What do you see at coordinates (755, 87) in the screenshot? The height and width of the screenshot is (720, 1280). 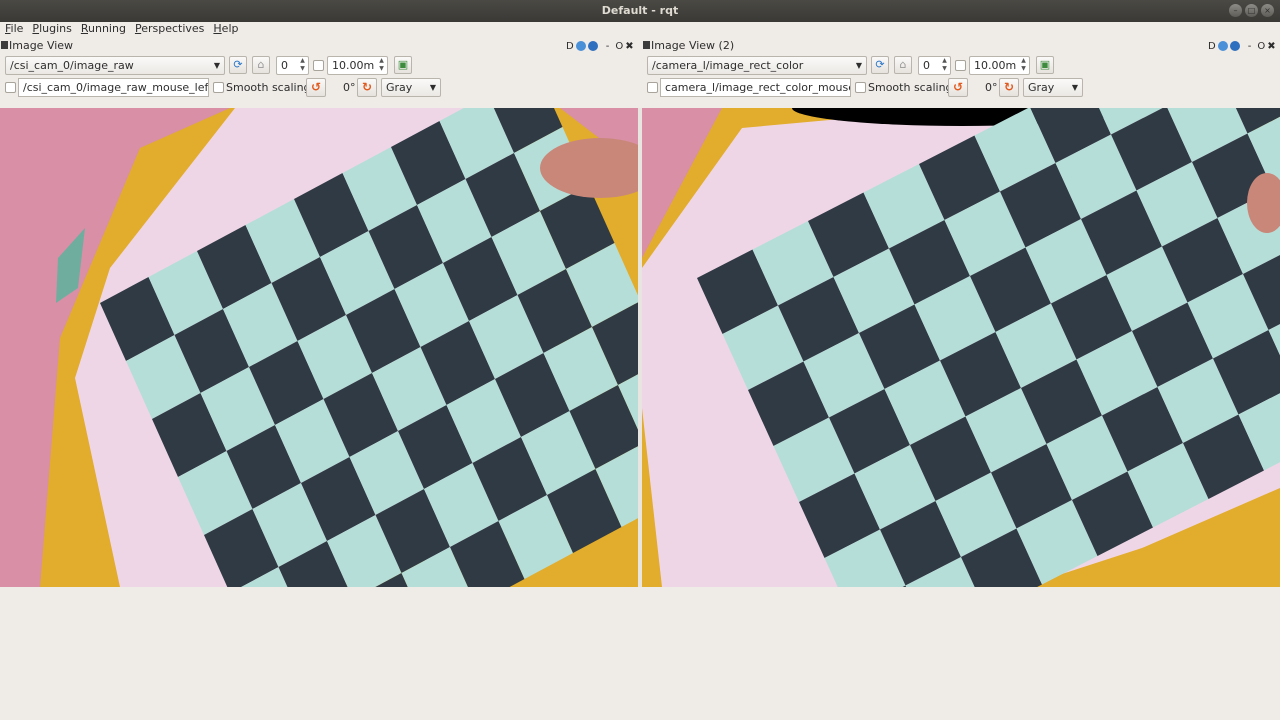 I see `mouse-topic-field: camera_l/image_rect_color_mouse_left` at bounding box center [755, 87].